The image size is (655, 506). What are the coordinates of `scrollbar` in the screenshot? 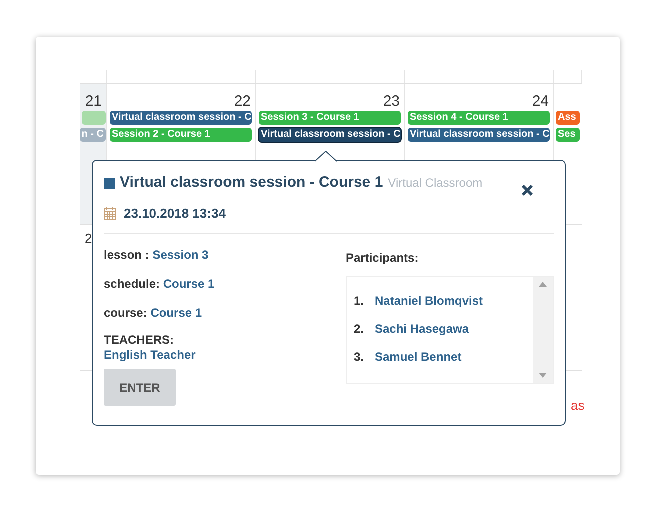 It's located at (543, 330).